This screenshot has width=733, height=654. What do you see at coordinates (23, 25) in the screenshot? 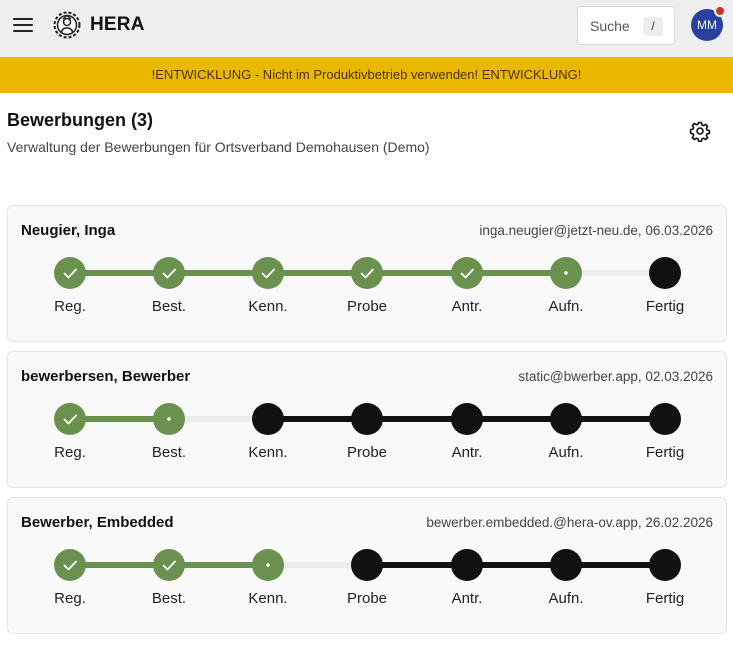
I see `hamburger-menu-icon` at bounding box center [23, 25].